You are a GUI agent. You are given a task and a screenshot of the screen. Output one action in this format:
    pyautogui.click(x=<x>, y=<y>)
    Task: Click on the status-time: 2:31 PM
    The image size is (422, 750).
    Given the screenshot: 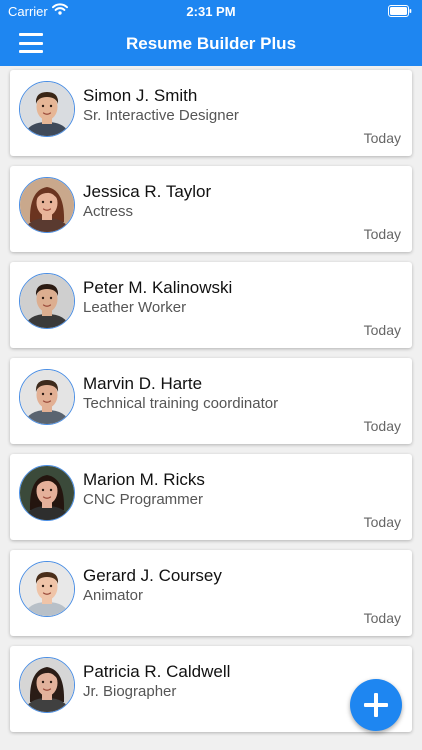 What is the action you would take?
    pyautogui.click(x=211, y=11)
    